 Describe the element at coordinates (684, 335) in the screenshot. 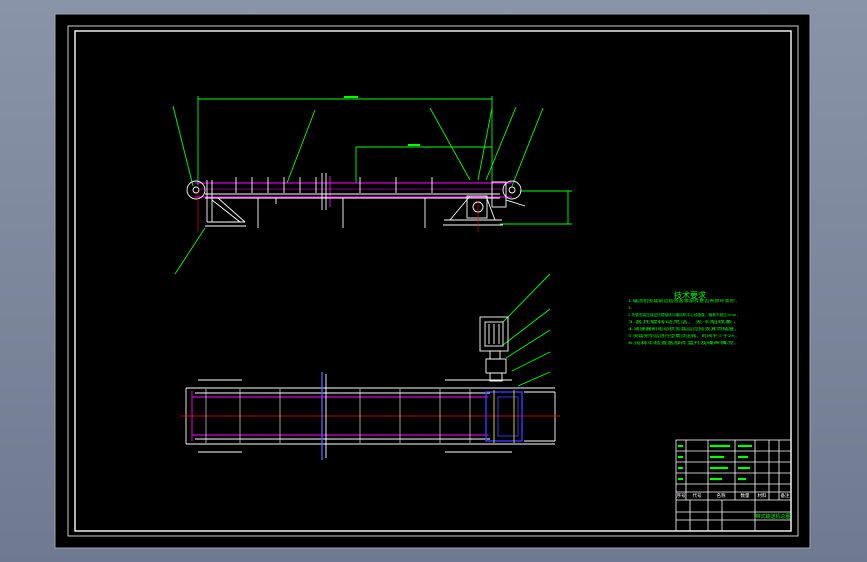

I see `tech-req-line: 5.安装完毕后进行空载试运转，时间不少于2h，` at that location.